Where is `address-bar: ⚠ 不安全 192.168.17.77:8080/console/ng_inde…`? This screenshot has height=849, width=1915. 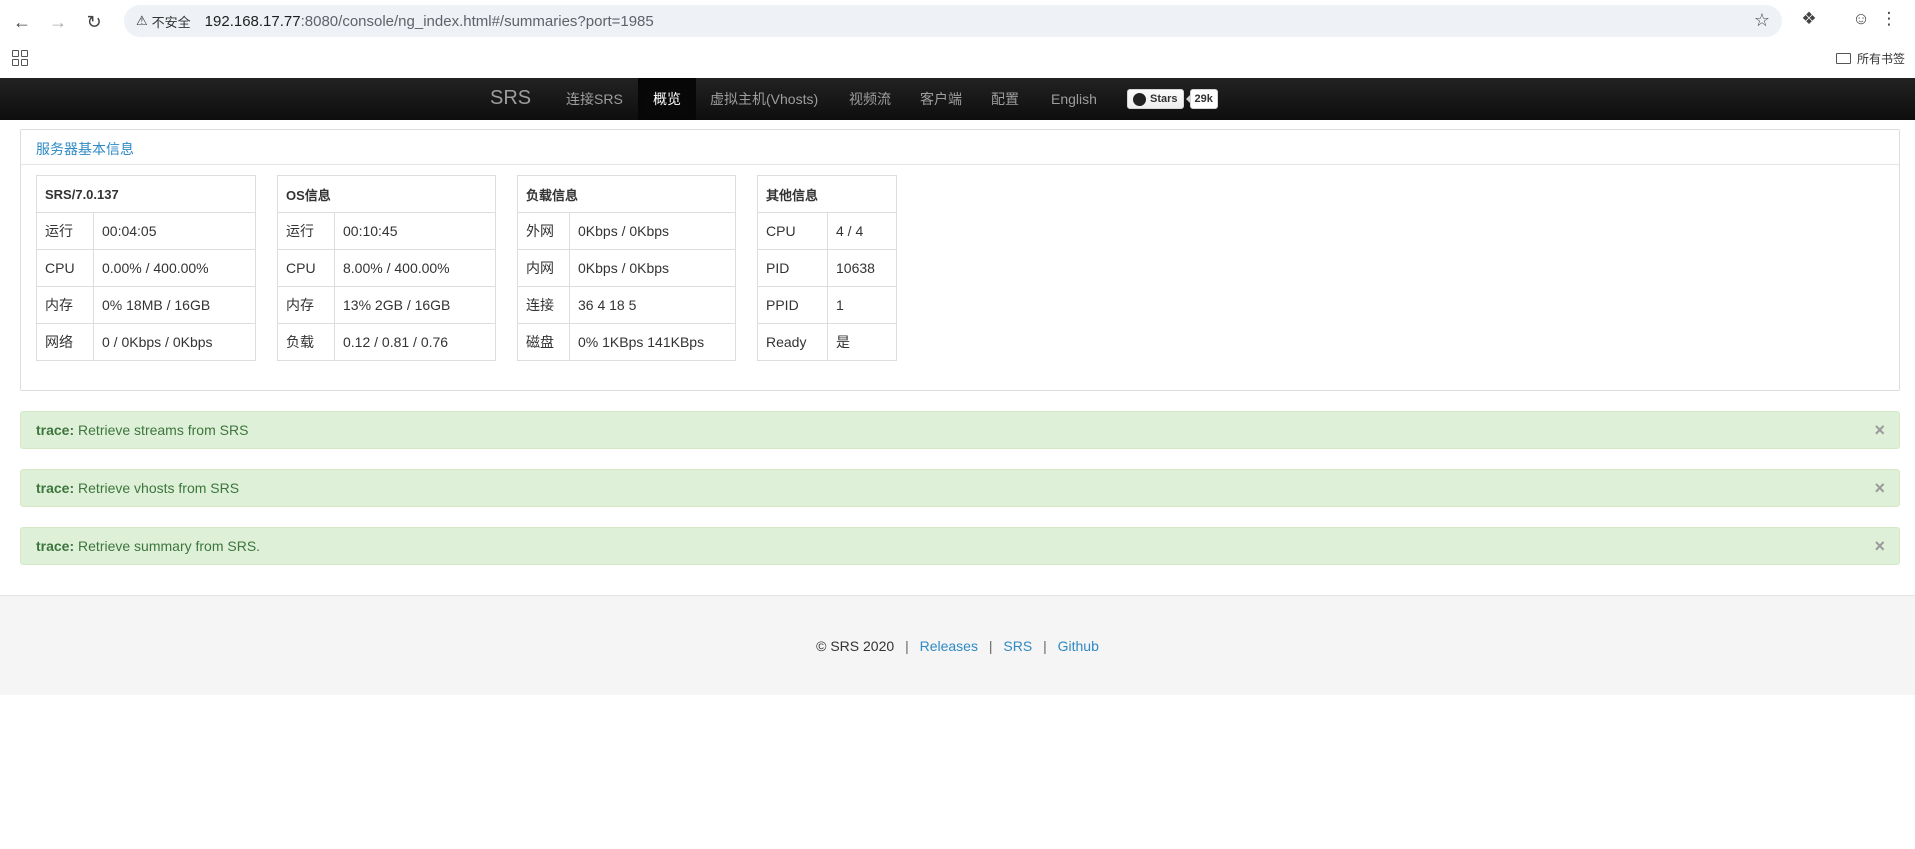
address-bar: ⚠ 不安全 192.168.17.77:8080/console/ng_inde… is located at coordinates (953, 21).